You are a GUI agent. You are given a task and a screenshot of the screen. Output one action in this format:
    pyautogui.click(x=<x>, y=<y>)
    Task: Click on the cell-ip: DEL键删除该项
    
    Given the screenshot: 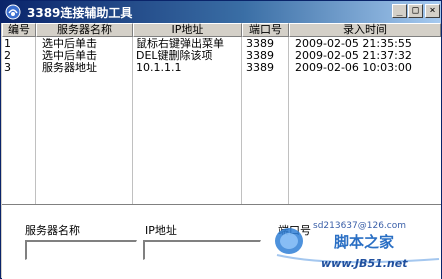 What is the action you would take?
    pyautogui.click(x=174, y=56)
    